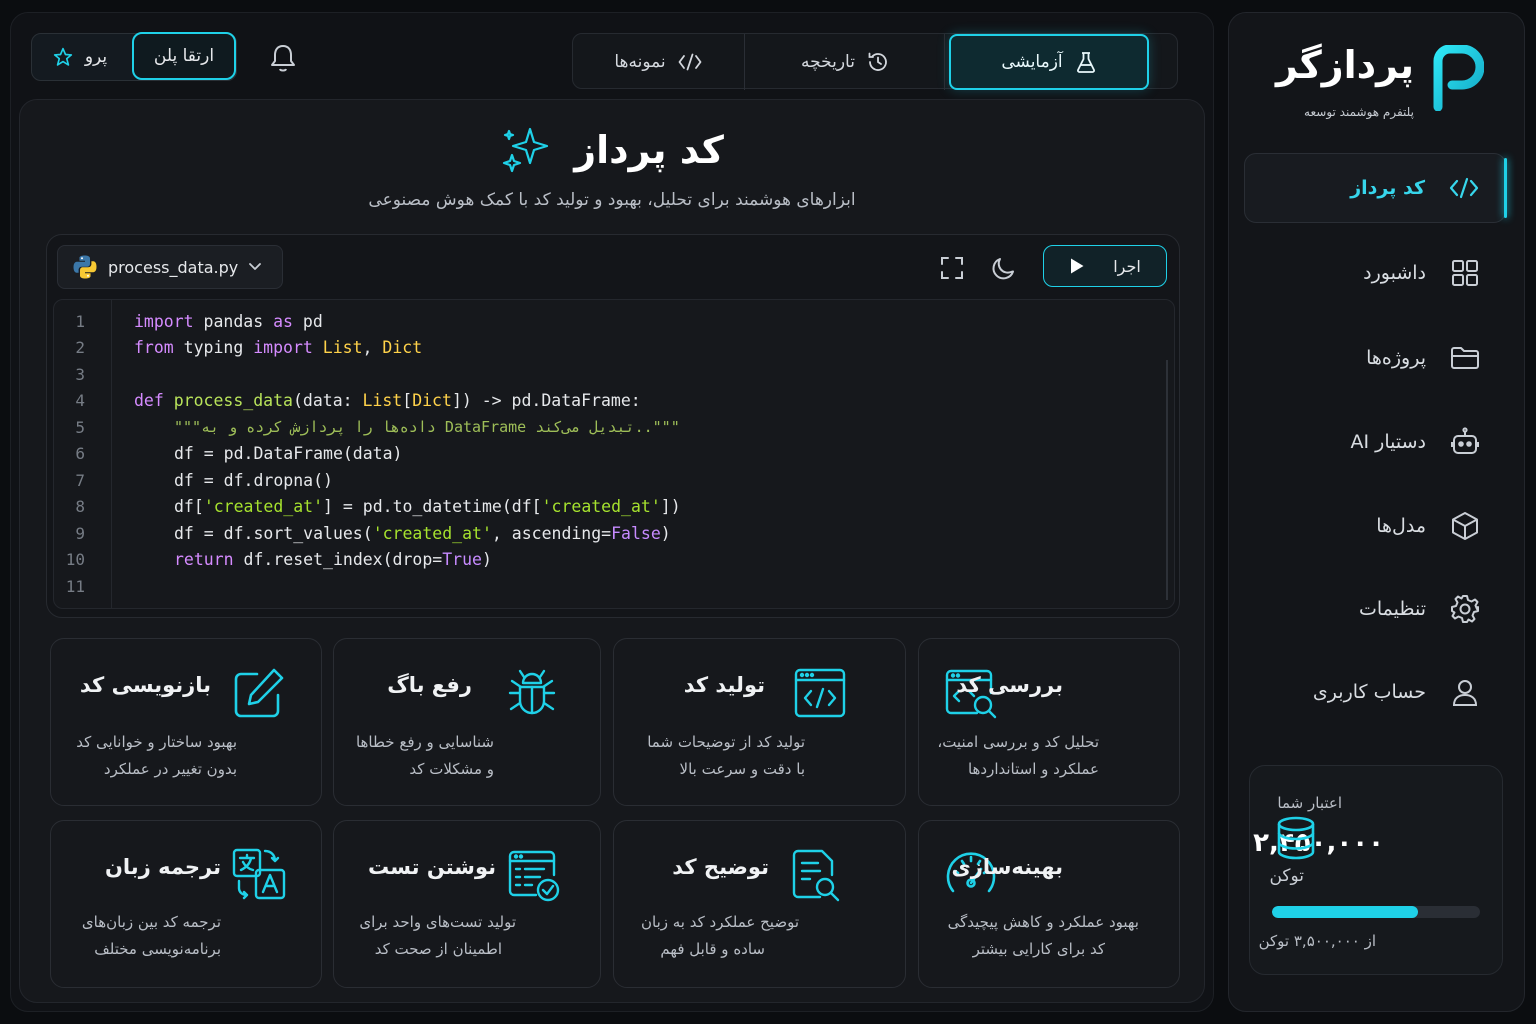  Describe the element at coordinates (877, 61) in the screenshot. I see `history-icon` at that location.